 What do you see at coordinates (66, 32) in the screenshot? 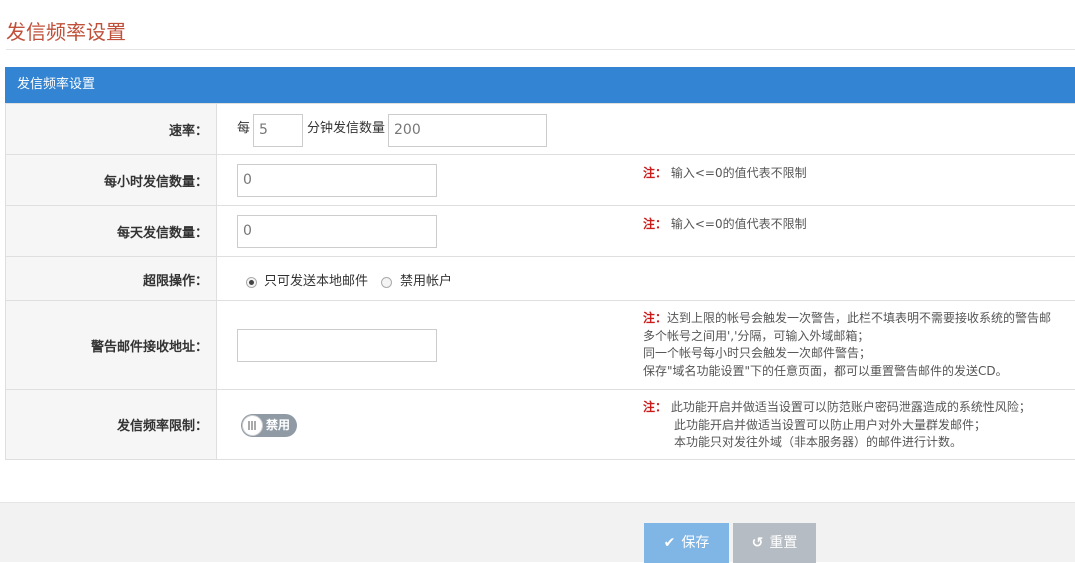
I see `page-title: 发信频率设置` at bounding box center [66, 32].